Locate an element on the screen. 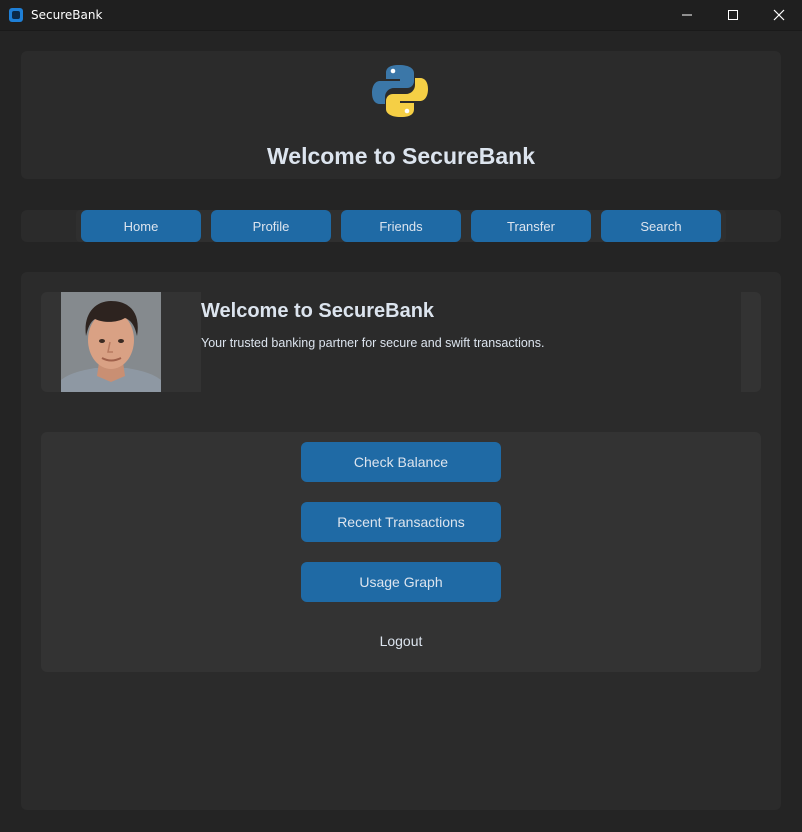  nav-friends-button: Friends is located at coordinates (401, 226).